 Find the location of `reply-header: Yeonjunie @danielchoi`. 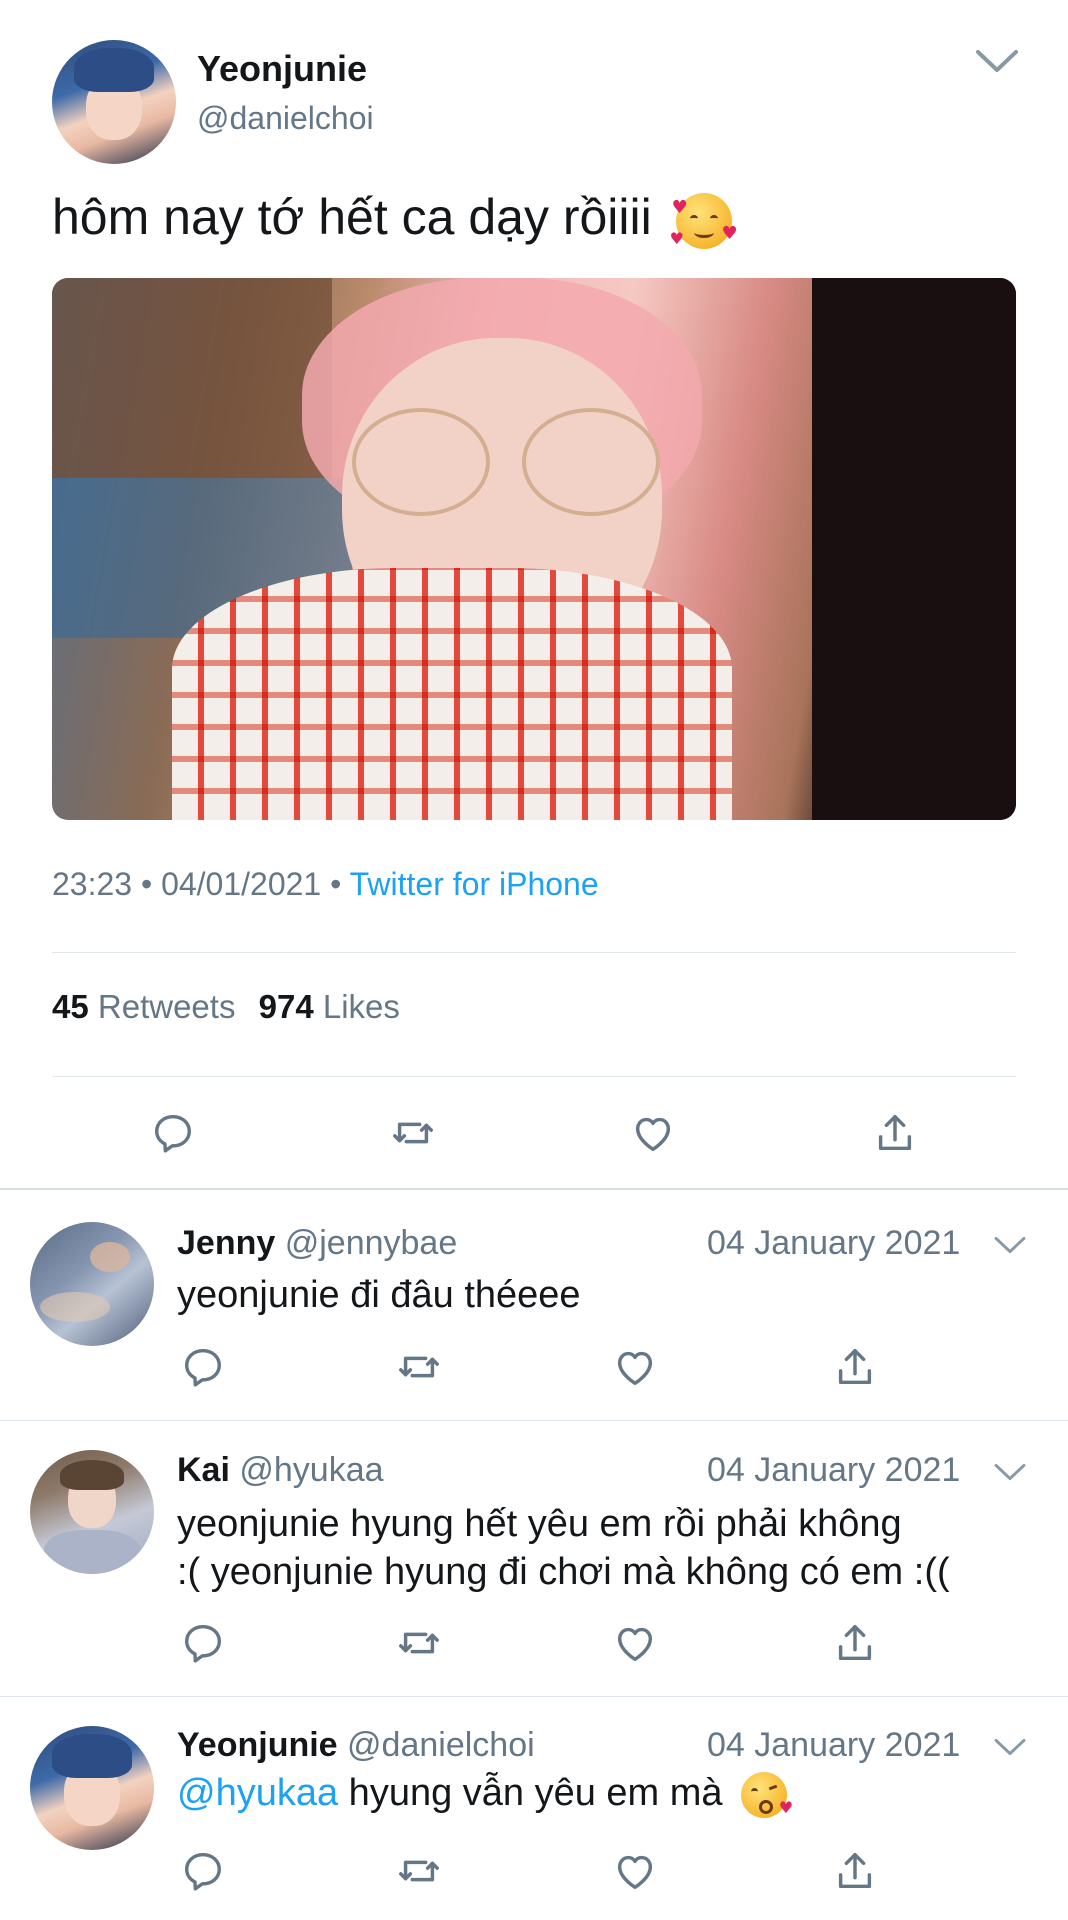

reply-header: Yeonjunie @danielchoi is located at coordinates (356, 1745).